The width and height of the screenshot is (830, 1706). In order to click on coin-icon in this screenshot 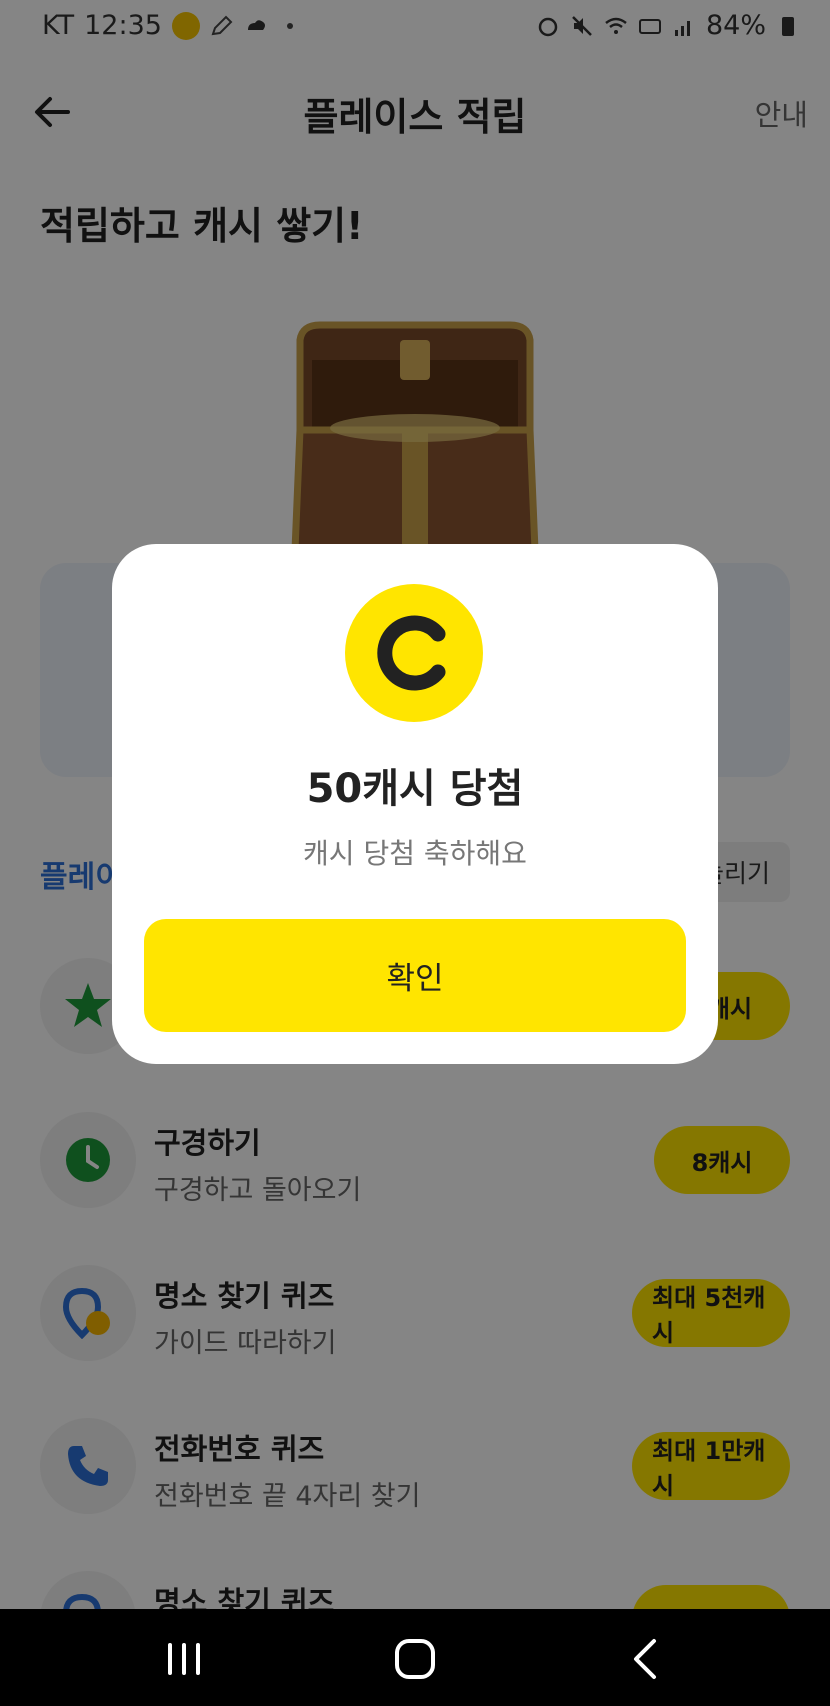, I will do `click(414, 653)`.